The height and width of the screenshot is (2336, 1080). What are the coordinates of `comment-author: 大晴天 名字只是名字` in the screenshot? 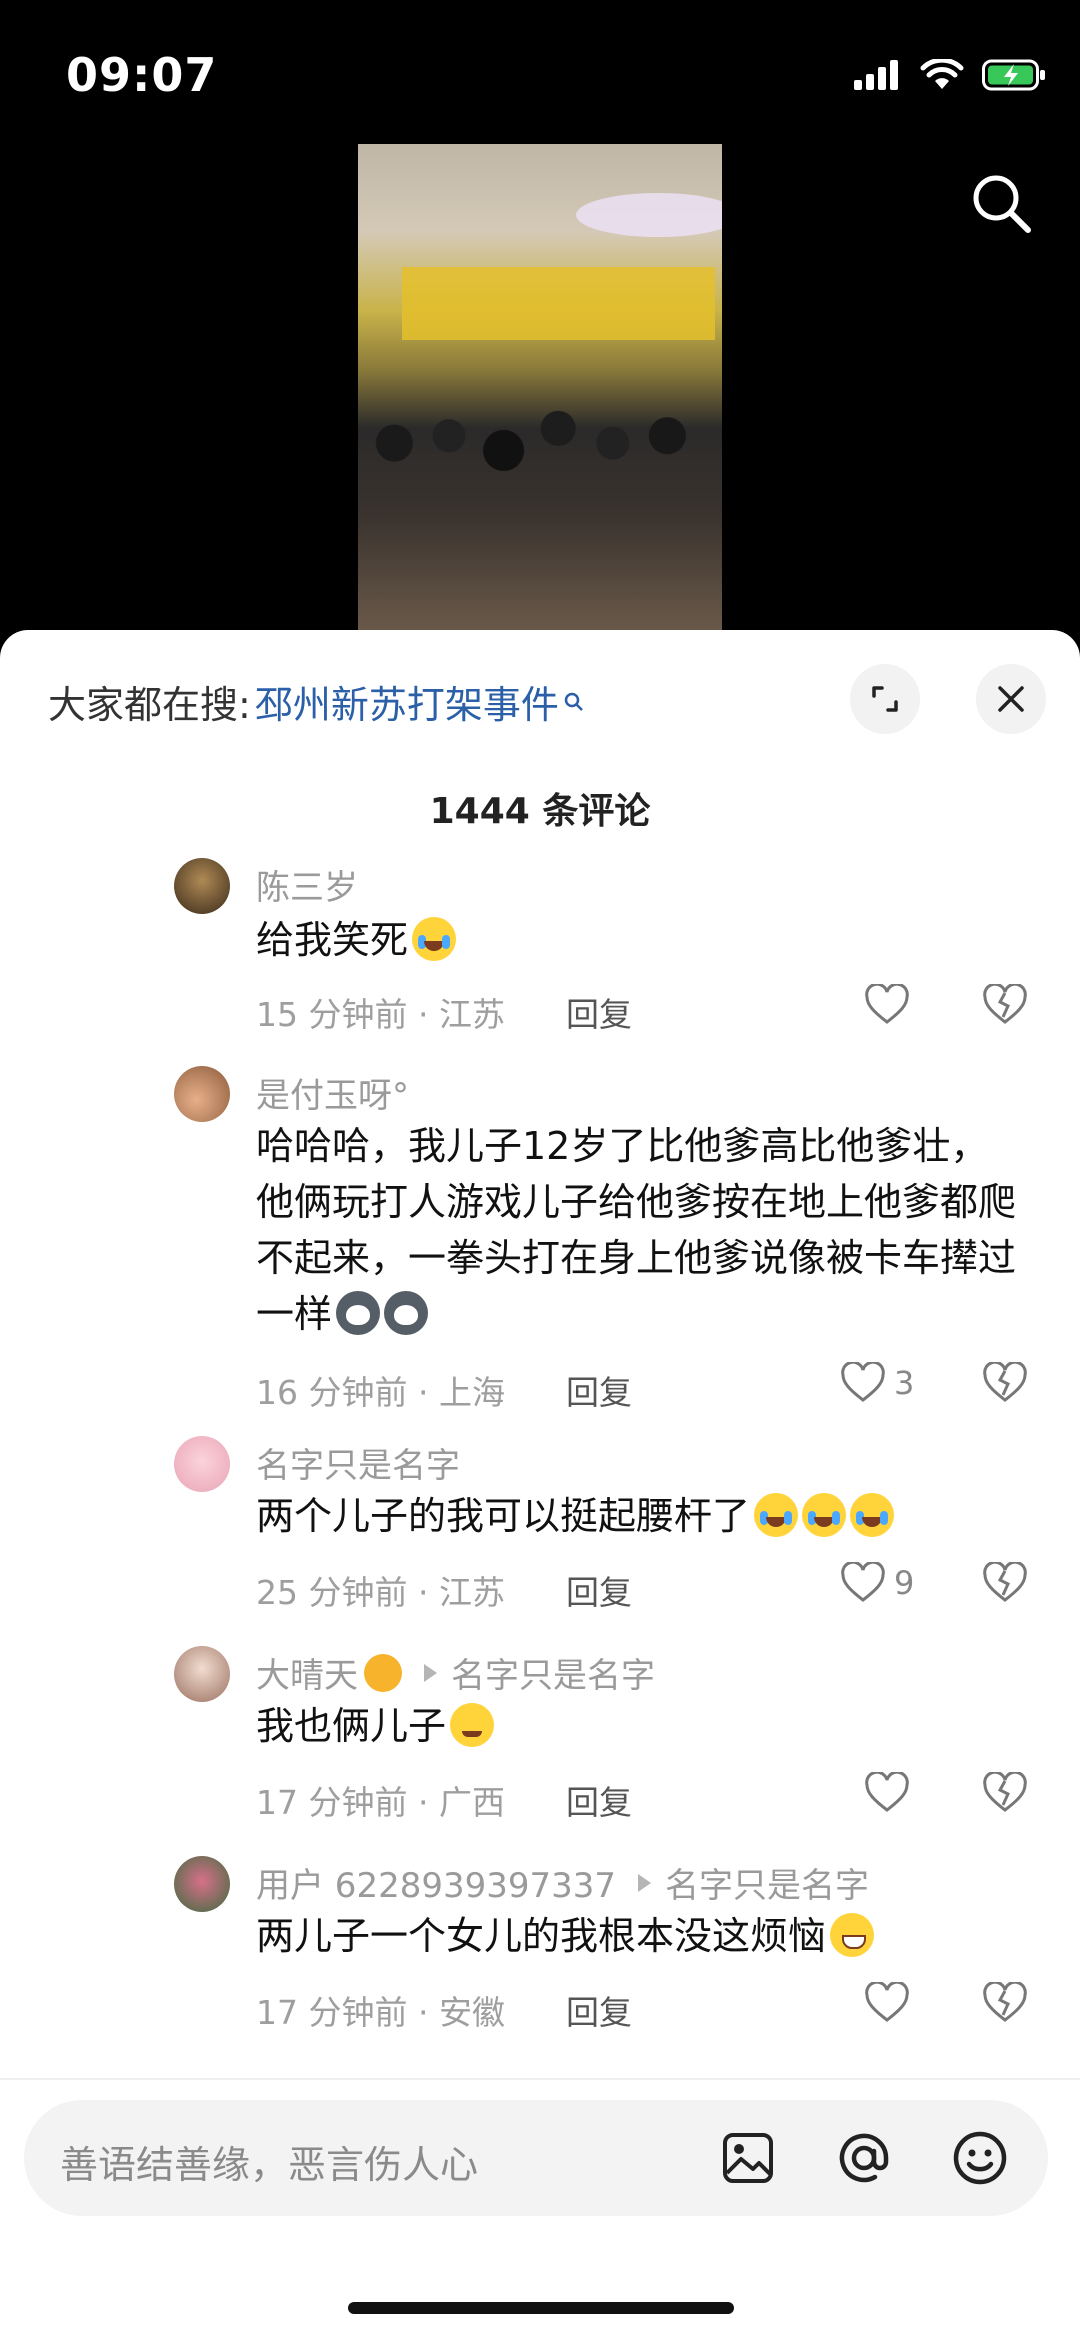 It's located at (455, 1672).